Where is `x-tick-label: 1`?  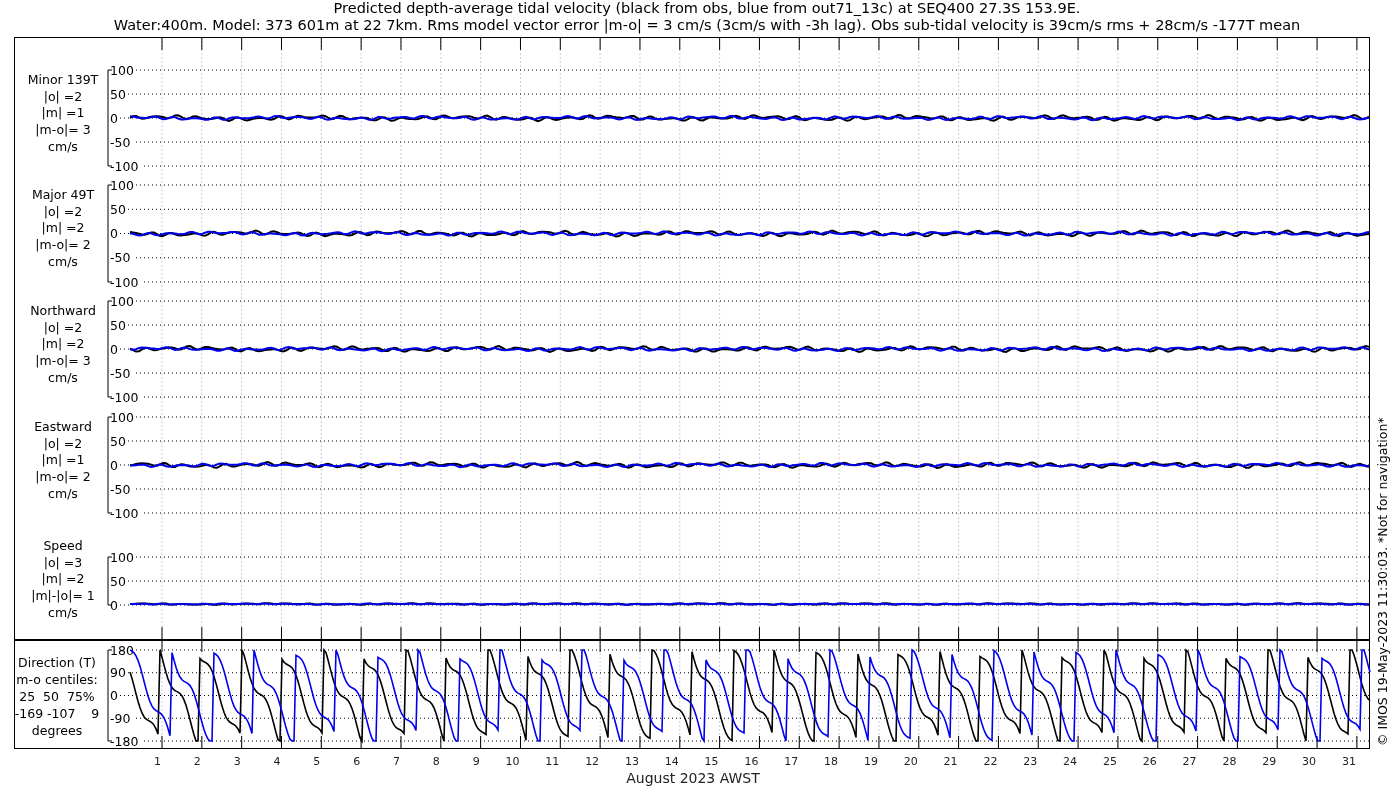
x-tick-label: 1 is located at coordinates (157, 761).